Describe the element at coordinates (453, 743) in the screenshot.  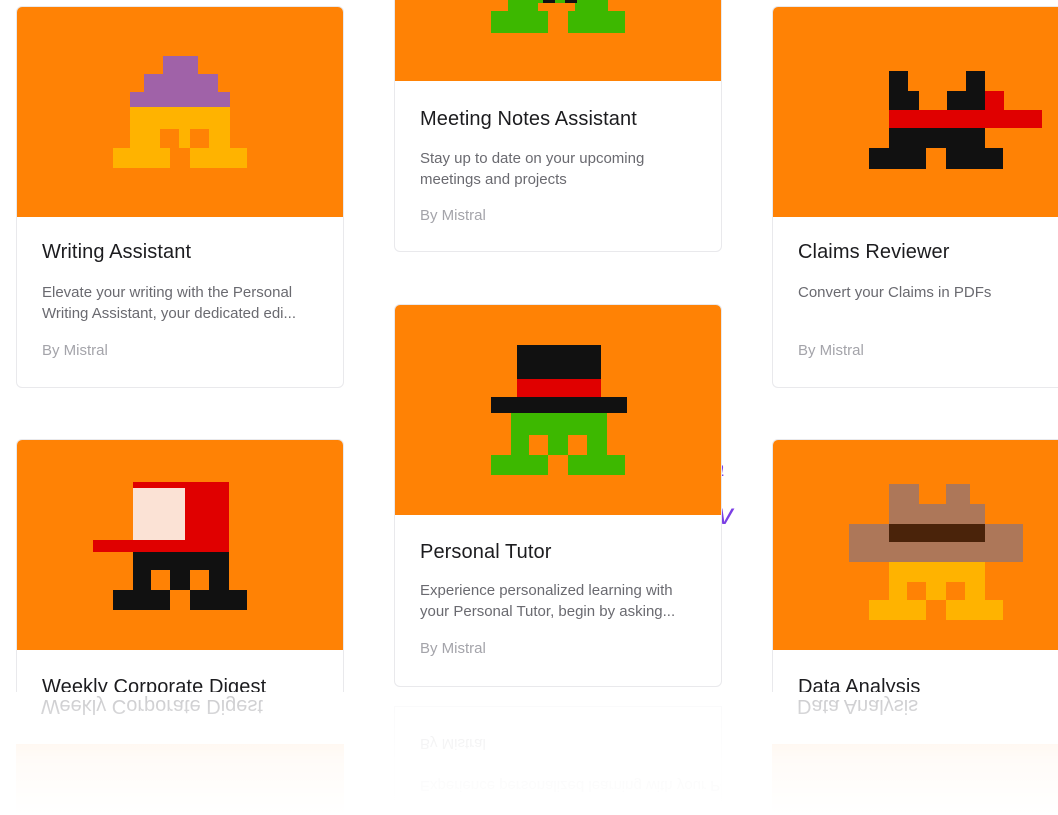
I see `reflected-author: By Mistral` at that location.